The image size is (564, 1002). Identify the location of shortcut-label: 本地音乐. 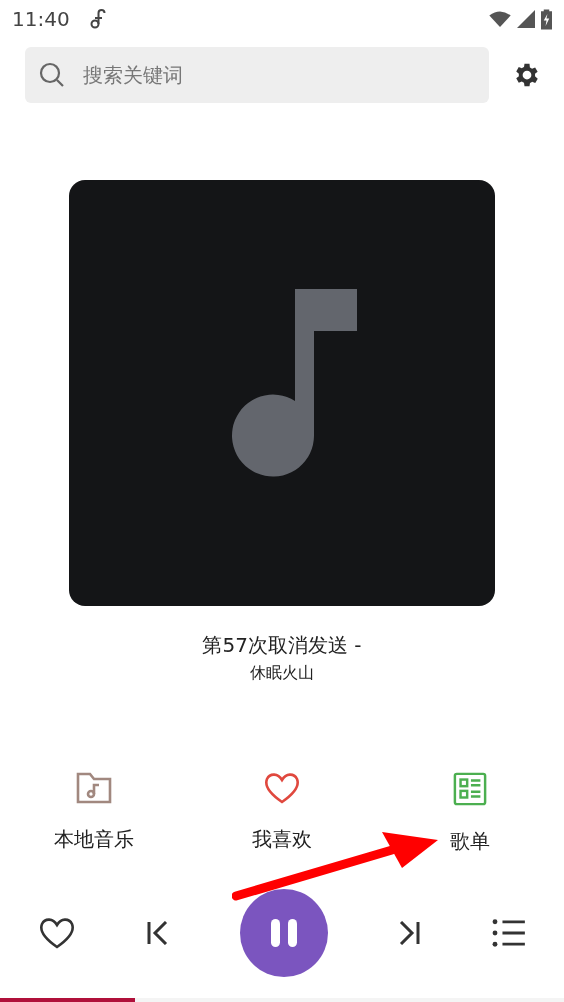
(94, 839).